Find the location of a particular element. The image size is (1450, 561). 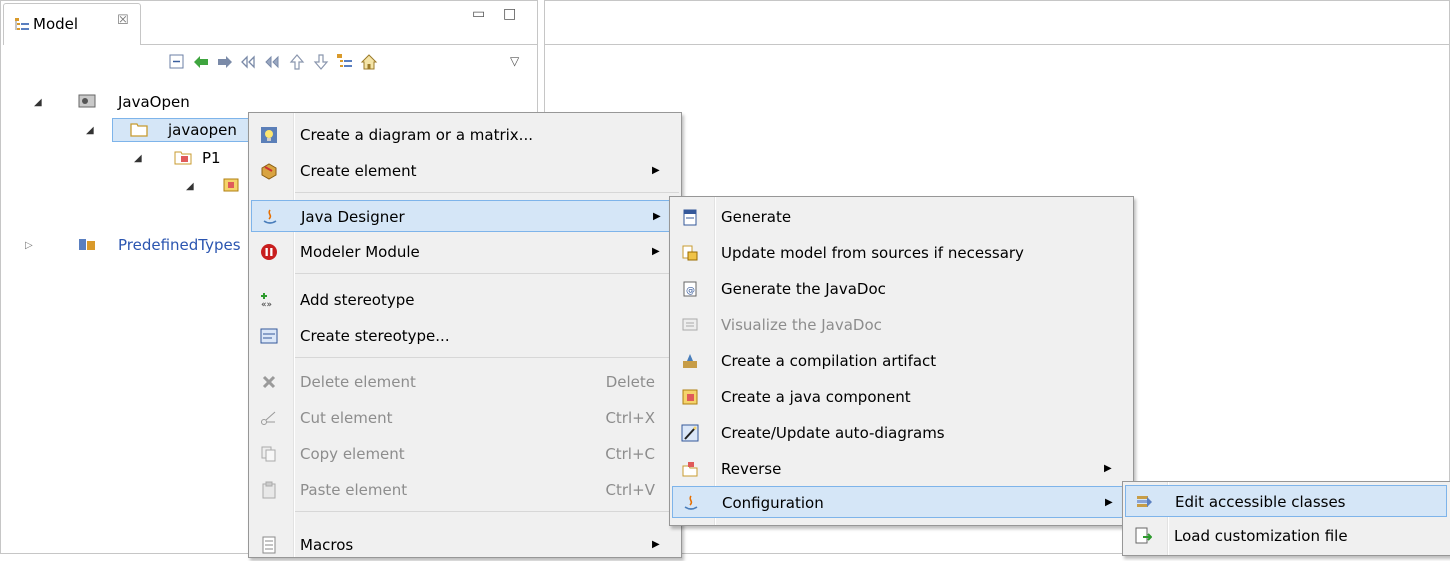

javadoc-icon: @ is located at coordinates (690, 289).